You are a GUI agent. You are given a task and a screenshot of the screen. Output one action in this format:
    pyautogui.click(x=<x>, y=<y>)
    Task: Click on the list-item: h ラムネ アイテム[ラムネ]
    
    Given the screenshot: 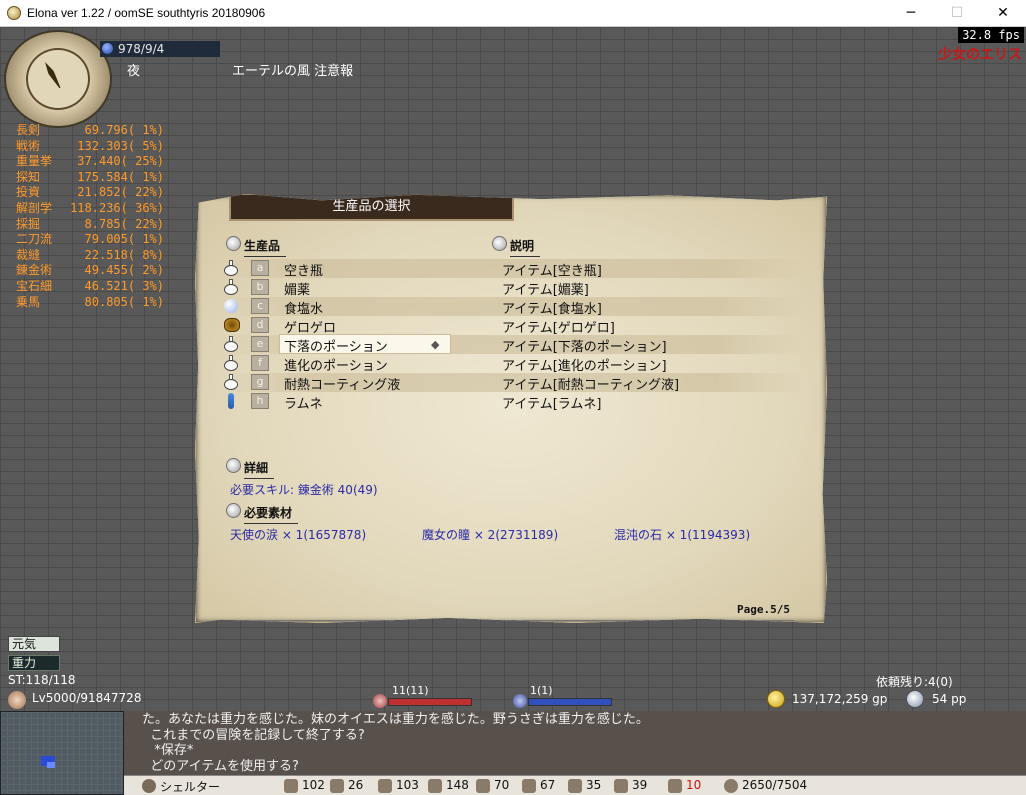 What is the action you would take?
    pyautogui.click(x=514, y=402)
    